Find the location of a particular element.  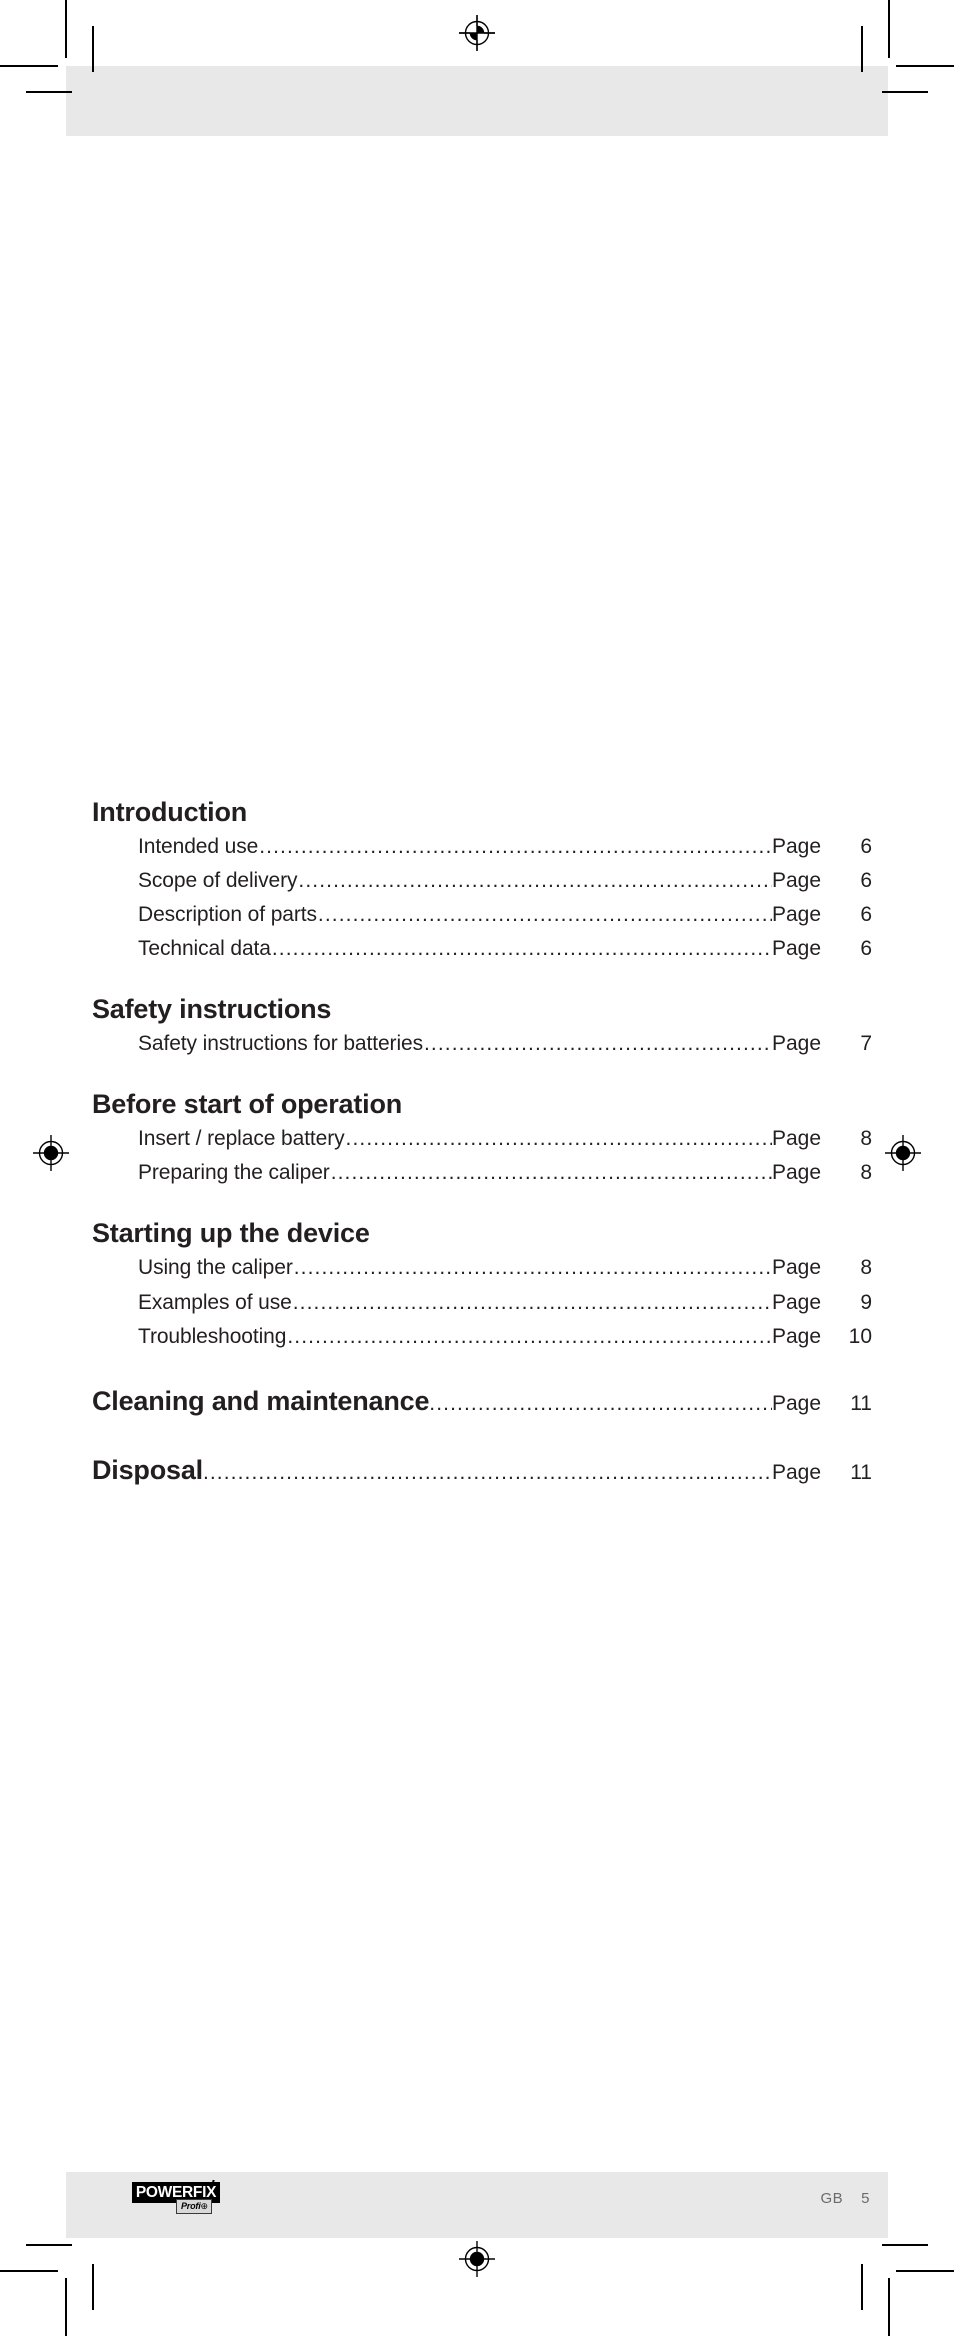

crop-mark-bottom-left-inner-vertical is located at coordinates (93, 2287).